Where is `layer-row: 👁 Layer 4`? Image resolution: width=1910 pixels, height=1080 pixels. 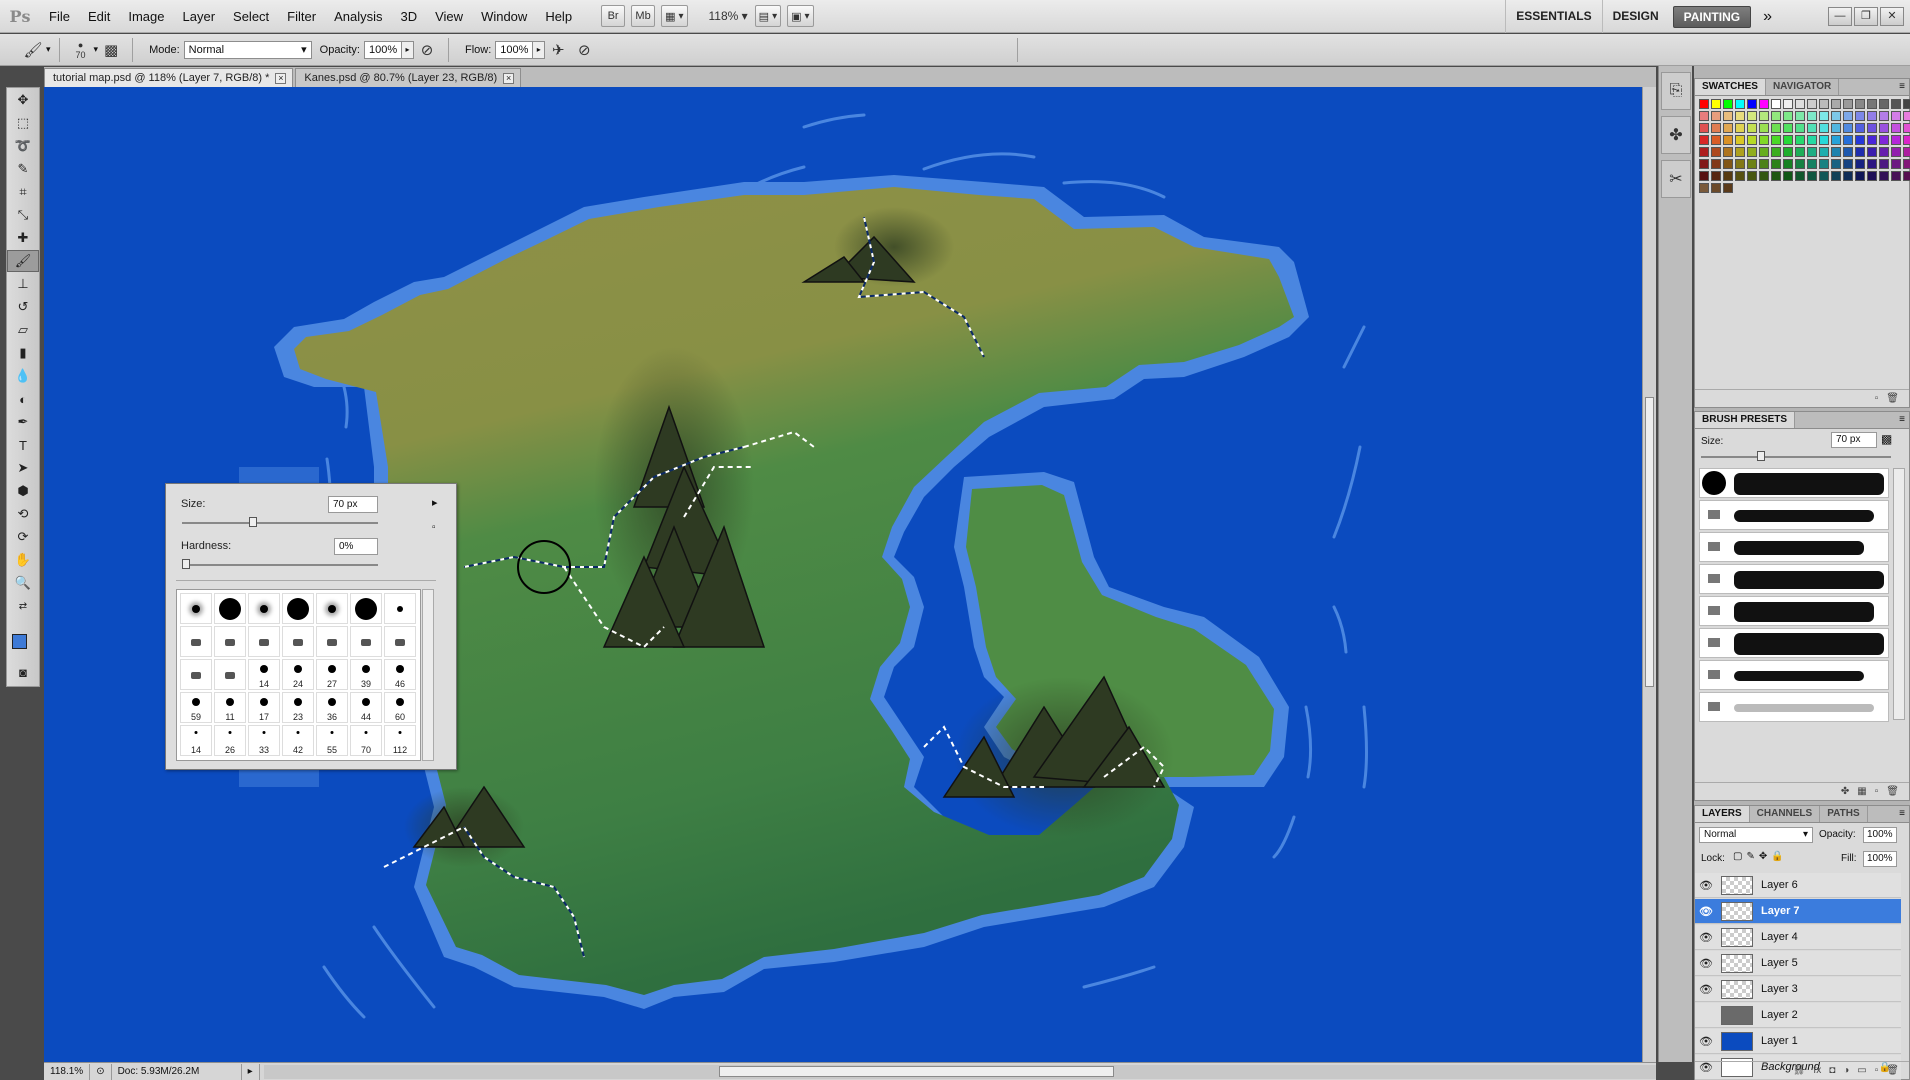 layer-row: 👁 Layer 4 is located at coordinates (1798, 937).